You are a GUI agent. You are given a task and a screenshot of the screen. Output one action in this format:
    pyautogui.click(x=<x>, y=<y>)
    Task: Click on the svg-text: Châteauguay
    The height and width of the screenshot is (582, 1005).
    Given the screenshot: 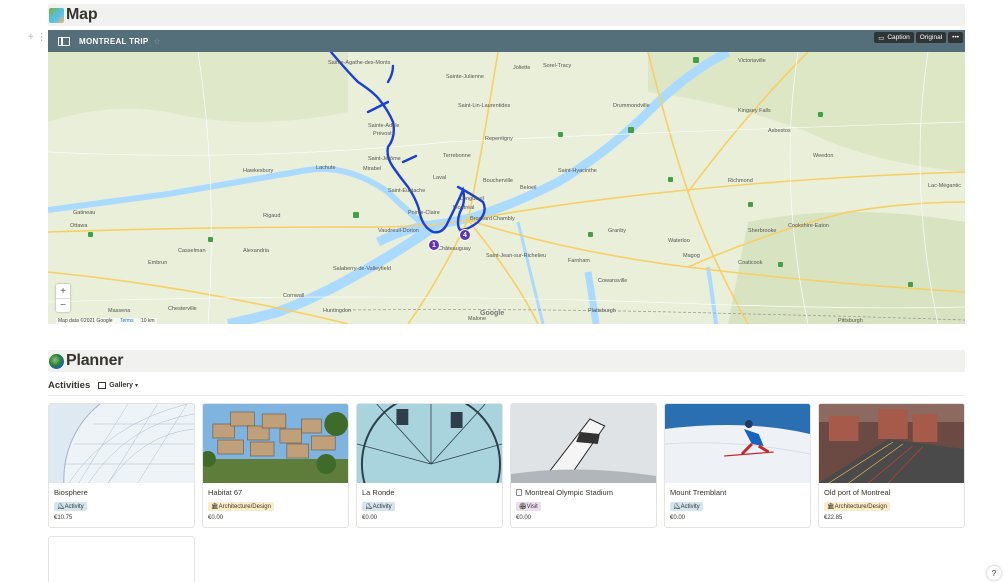 What is the action you would take?
    pyautogui.click(x=454, y=249)
    